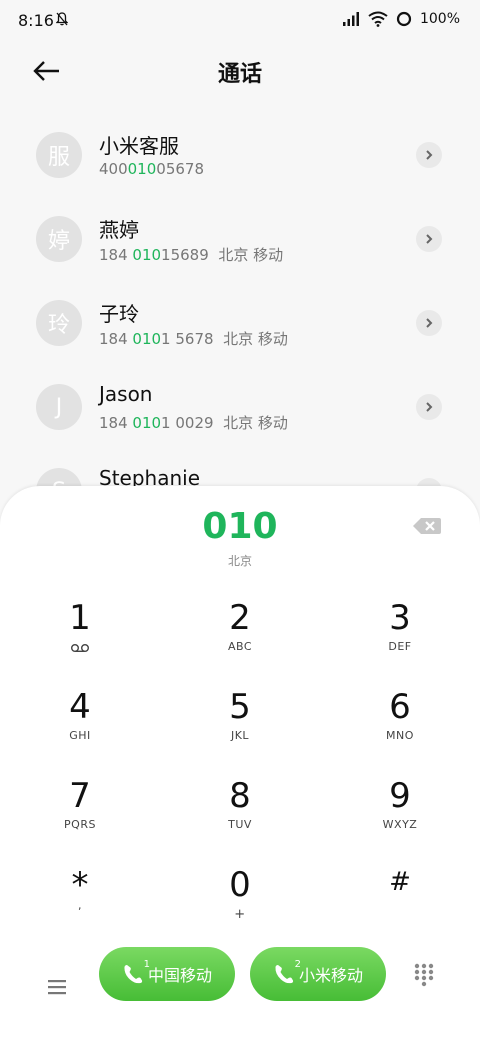 The width and height of the screenshot is (480, 1040). What do you see at coordinates (80, 735) in the screenshot?
I see `key-letters: GHI` at bounding box center [80, 735].